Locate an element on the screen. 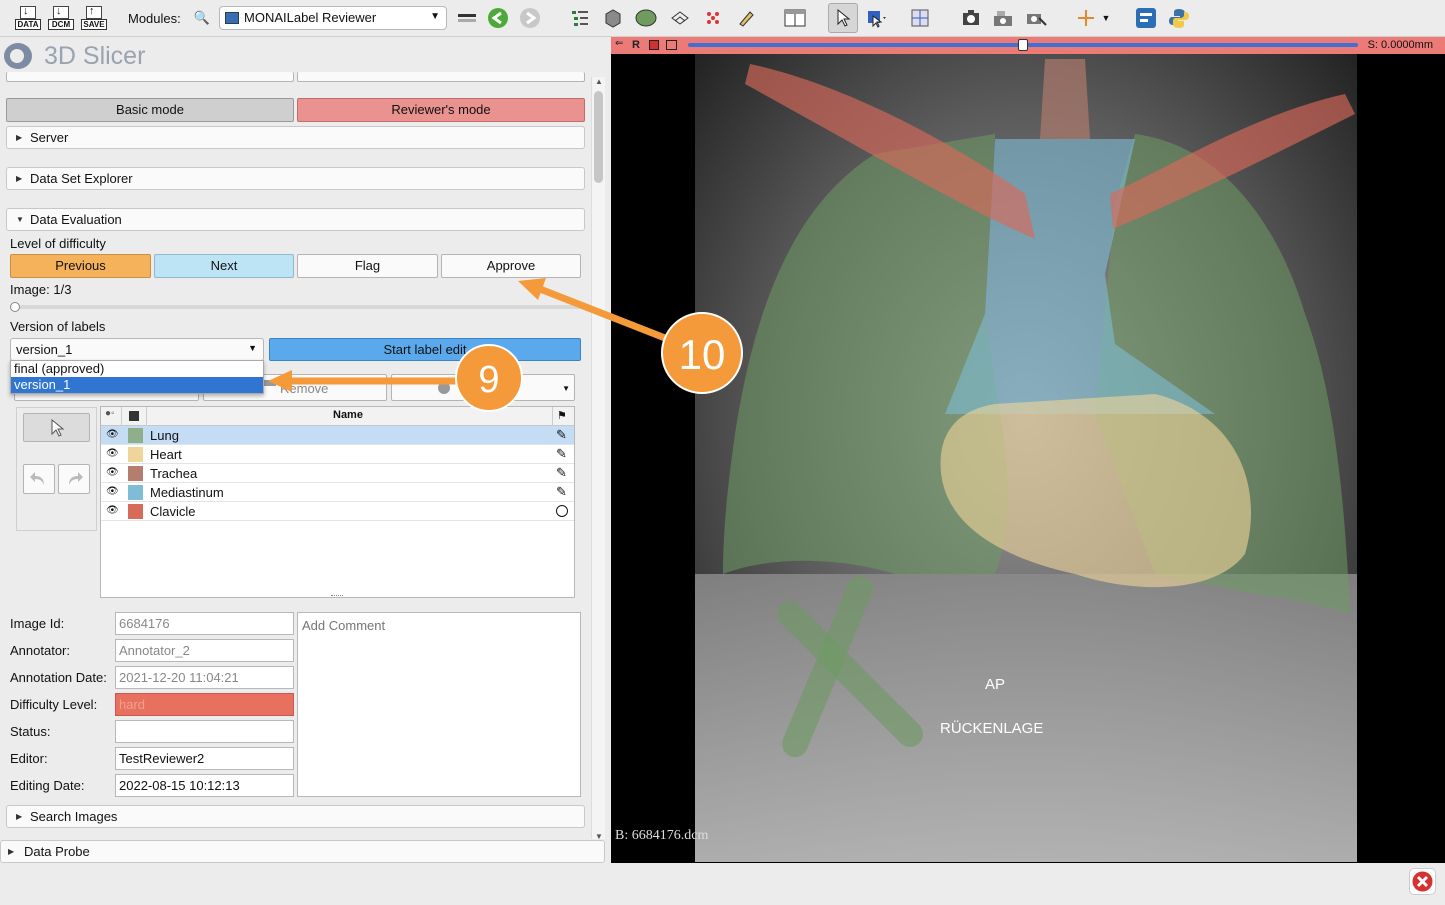 This screenshot has height=905, width=1445. status-bar is located at coordinates (722, 885).